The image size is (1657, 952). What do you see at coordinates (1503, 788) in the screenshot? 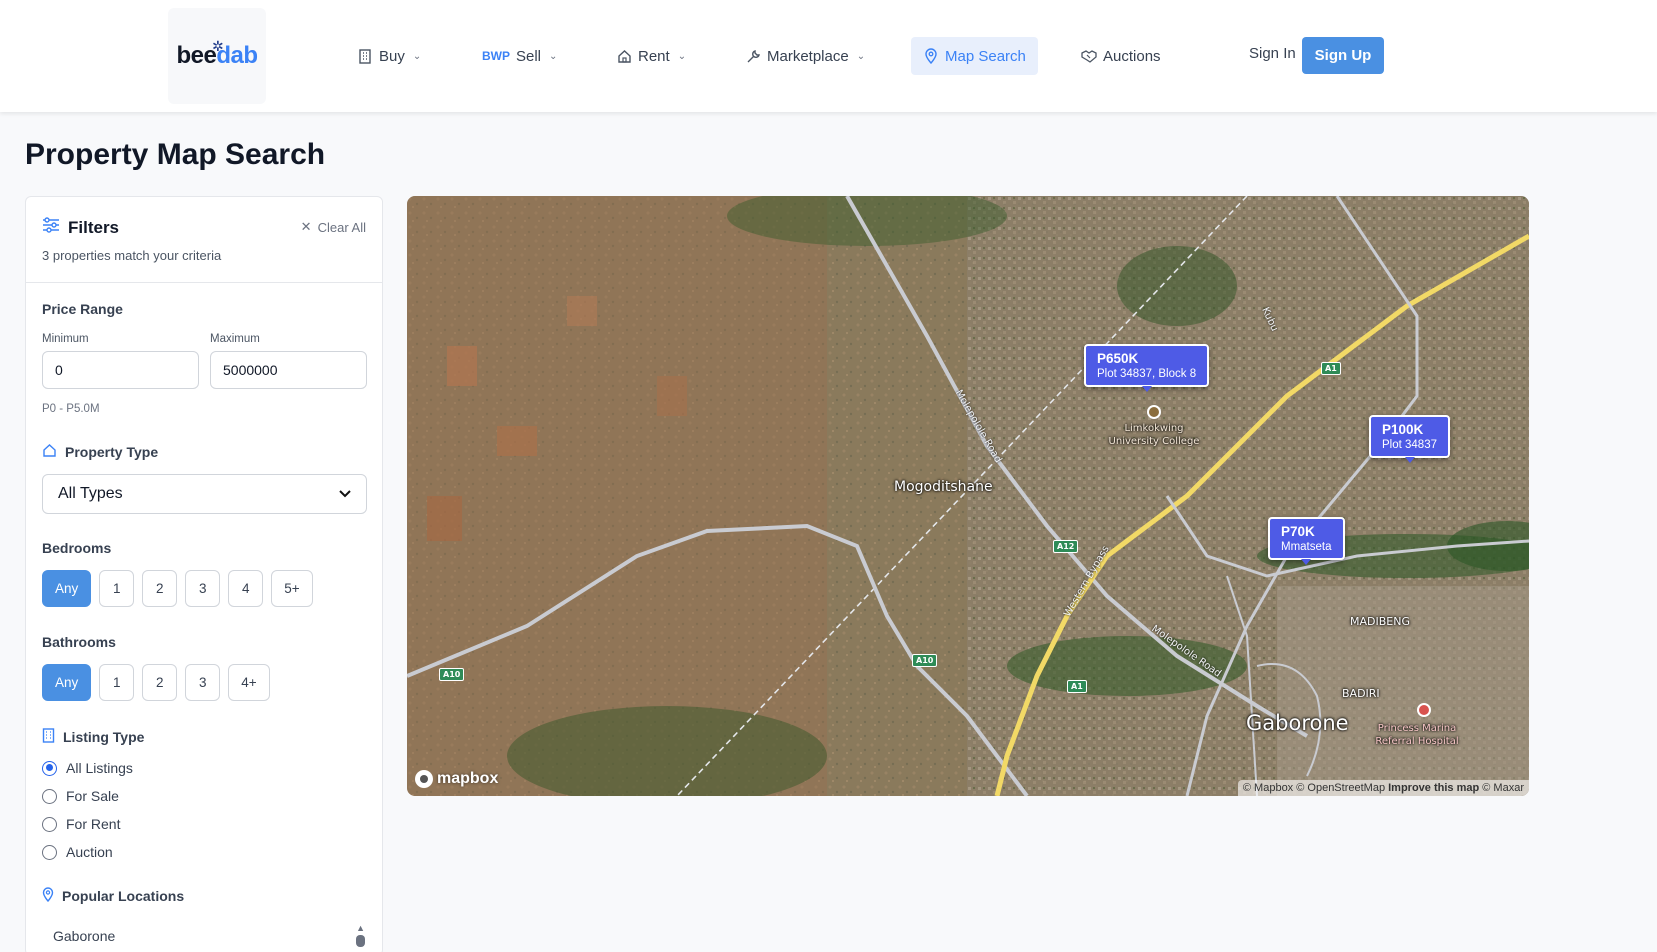
I see `maxar-attribution: © Maxar` at bounding box center [1503, 788].